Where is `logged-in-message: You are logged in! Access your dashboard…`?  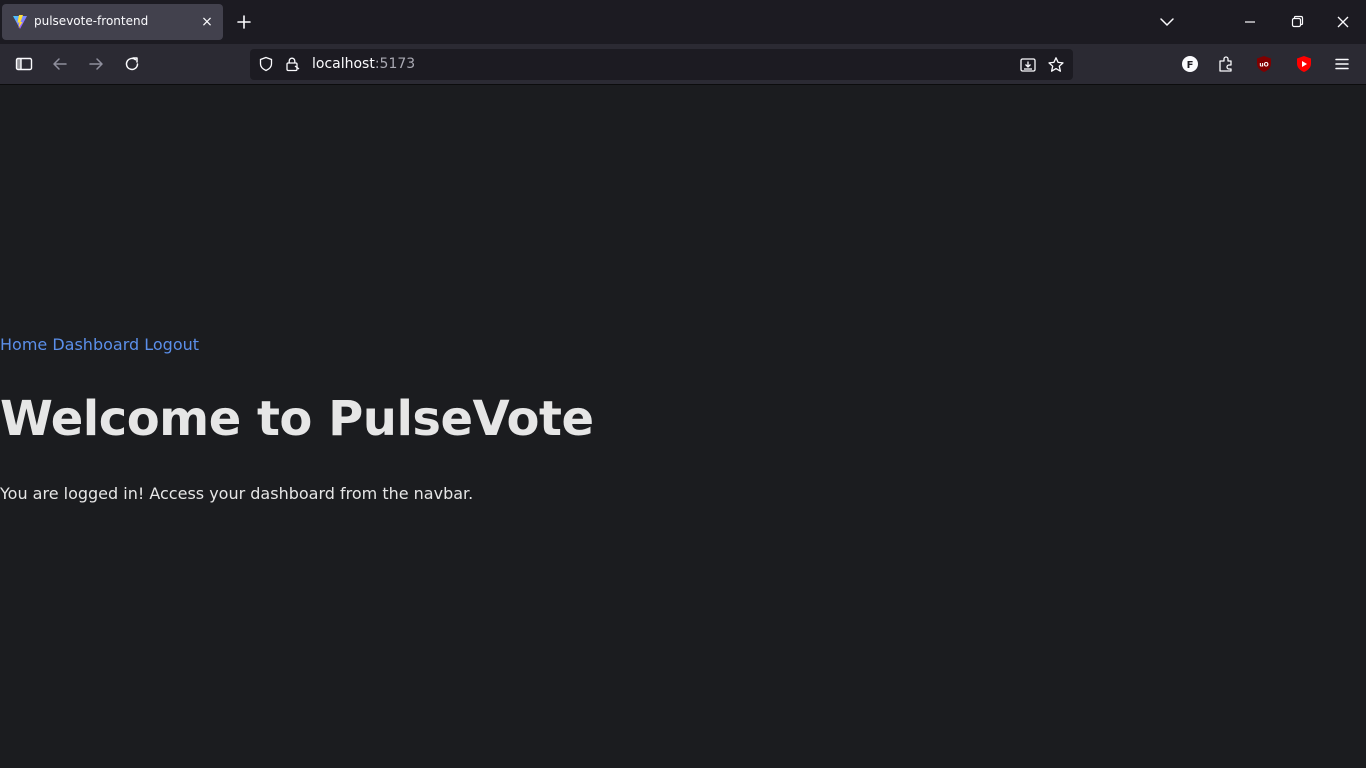 logged-in-message: You are logged in! Access your dashboard… is located at coordinates (237, 493).